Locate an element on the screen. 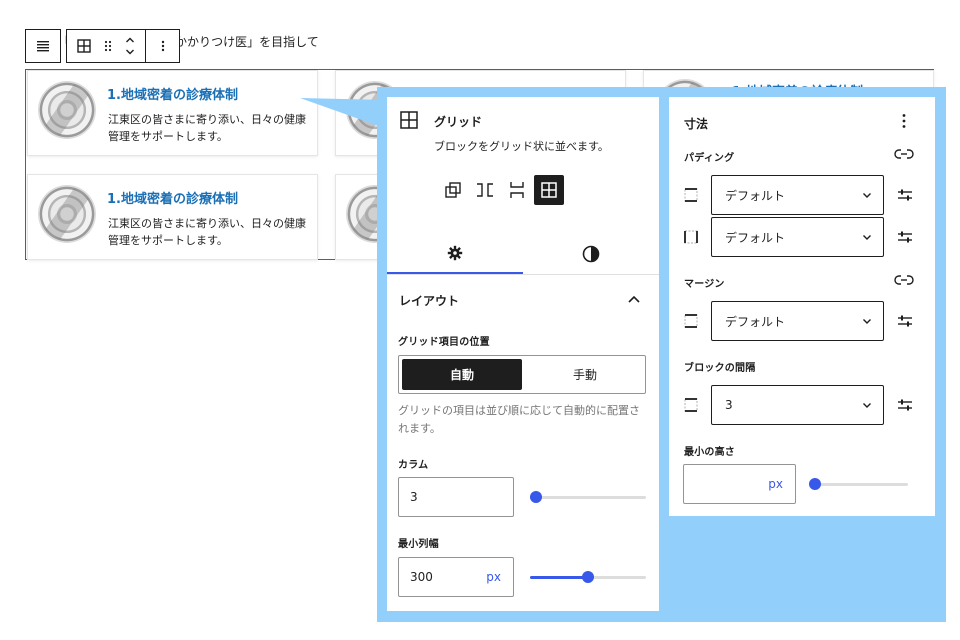 This screenshot has width=960, height=640. columns-input-value: 3 is located at coordinates (414, 497).